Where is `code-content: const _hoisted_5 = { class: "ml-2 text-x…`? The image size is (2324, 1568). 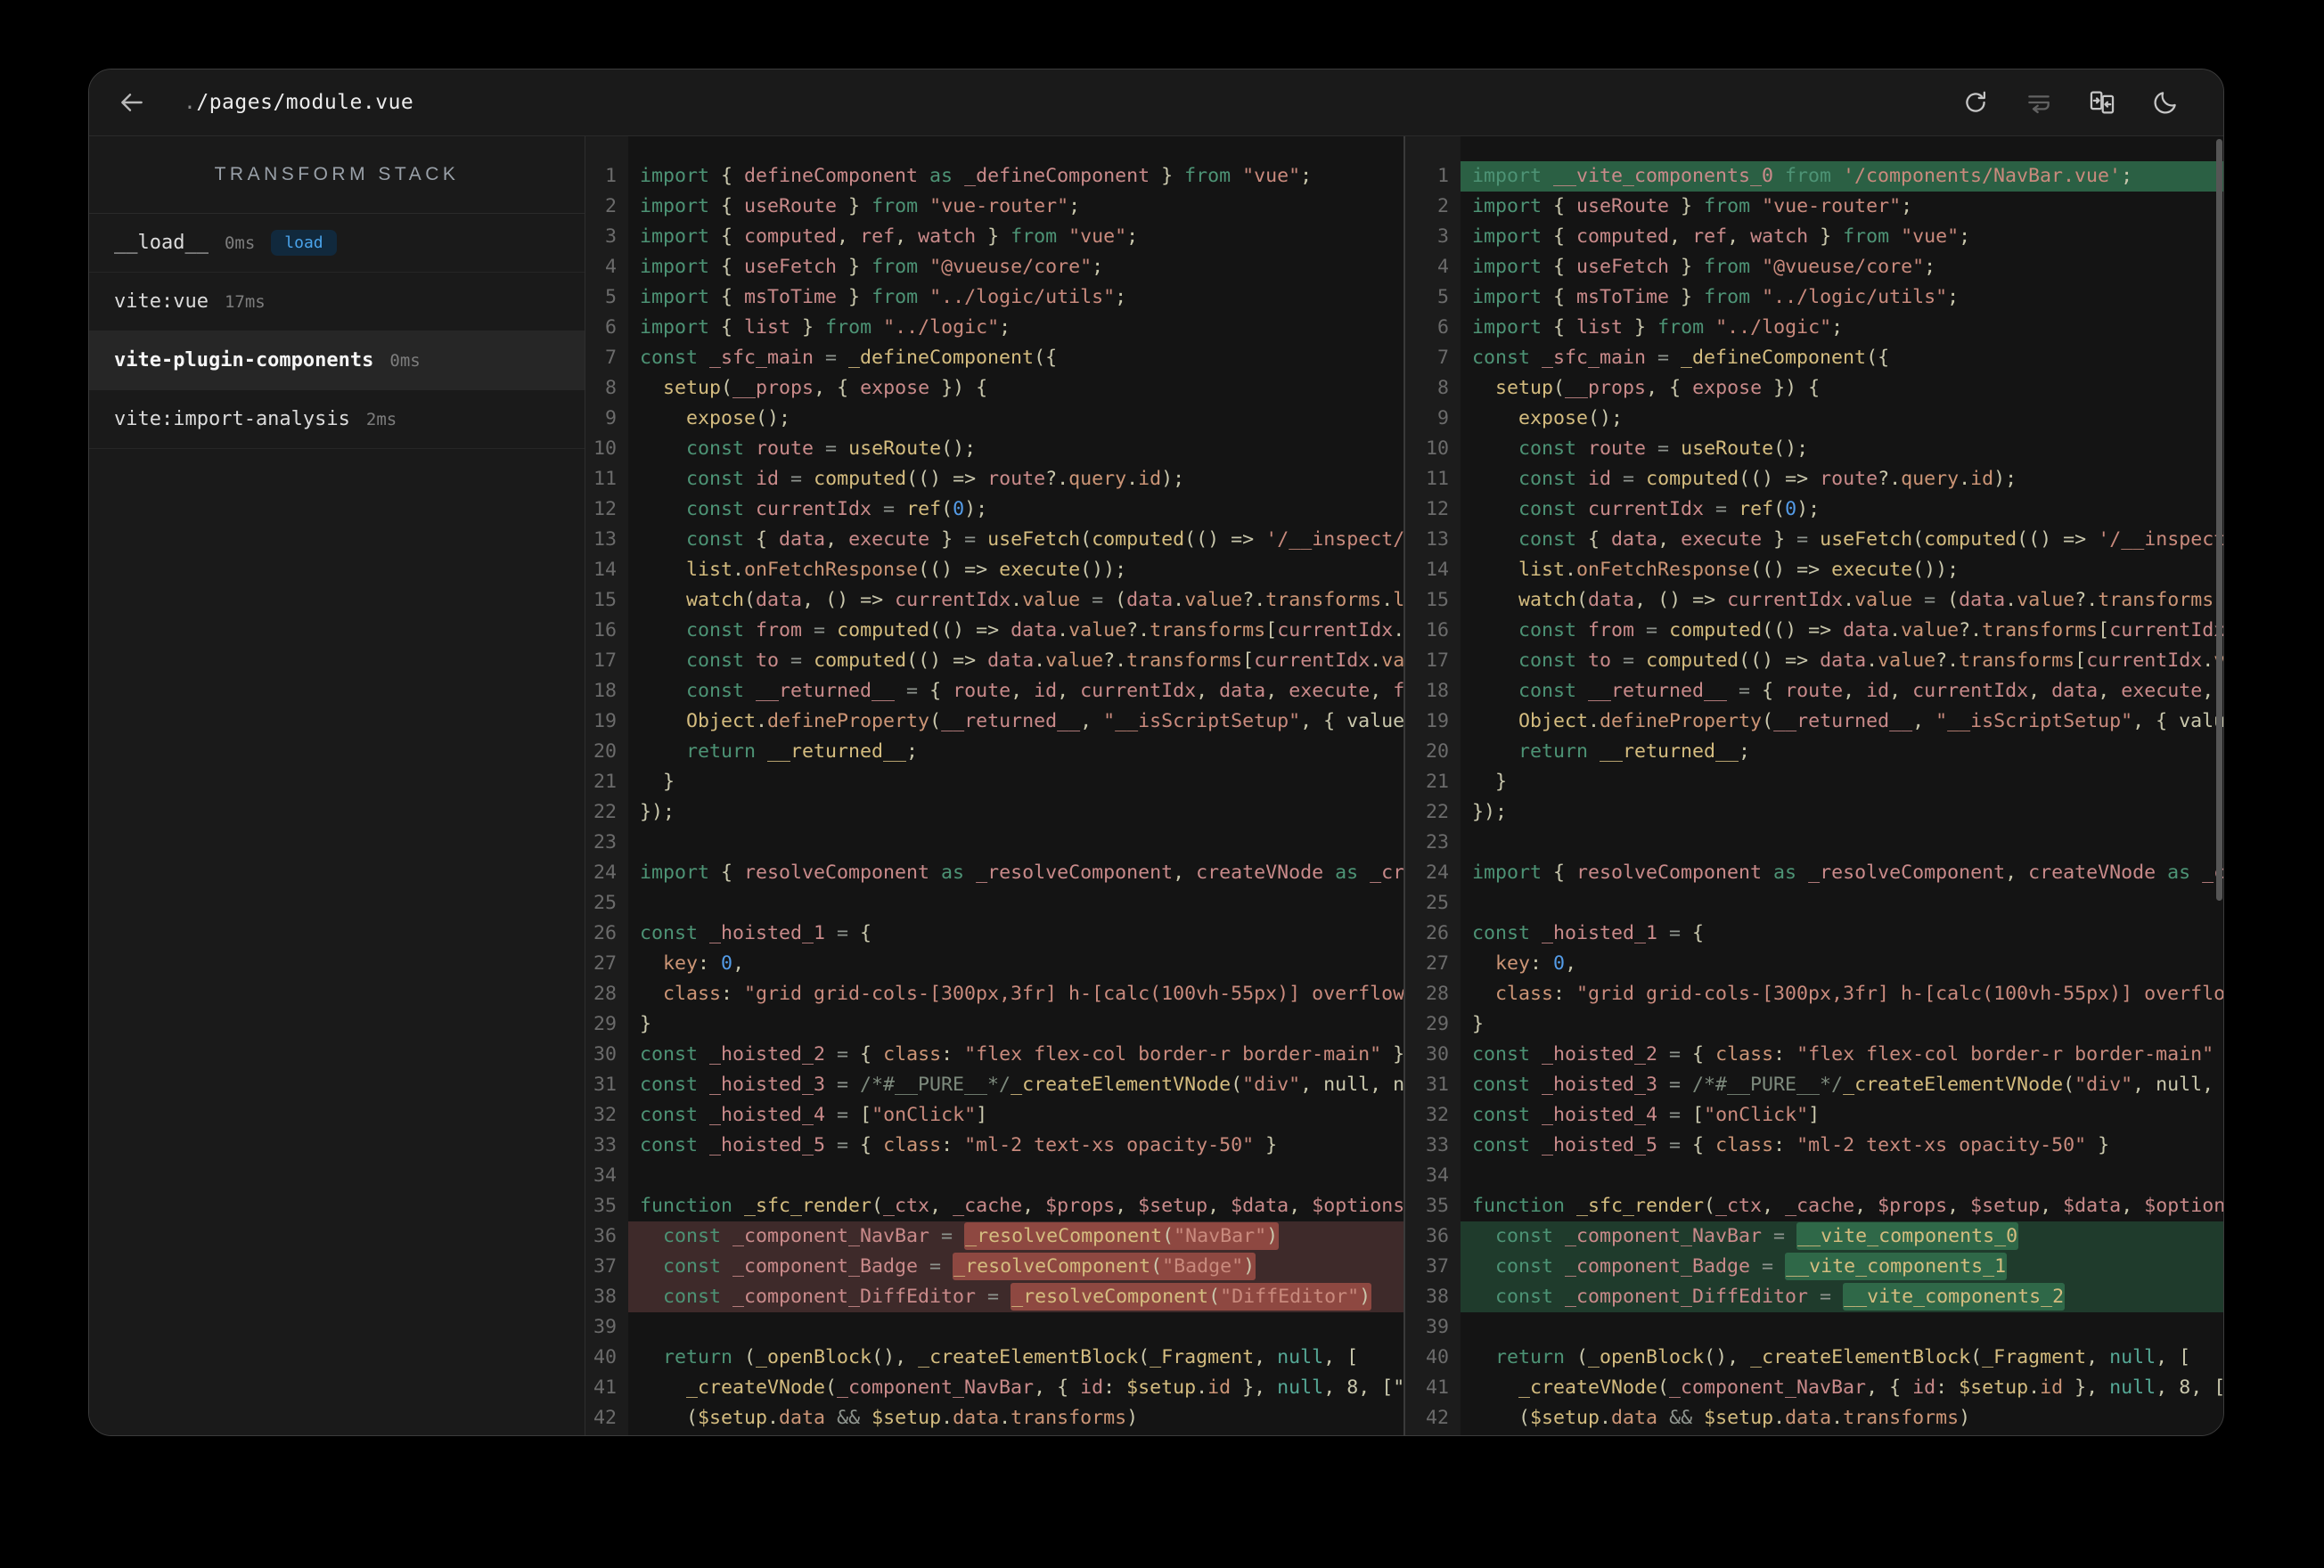
code-content: const _hoisted_5 = { class: "ml-2 text-x… is located at coordinates (1015, 1146).